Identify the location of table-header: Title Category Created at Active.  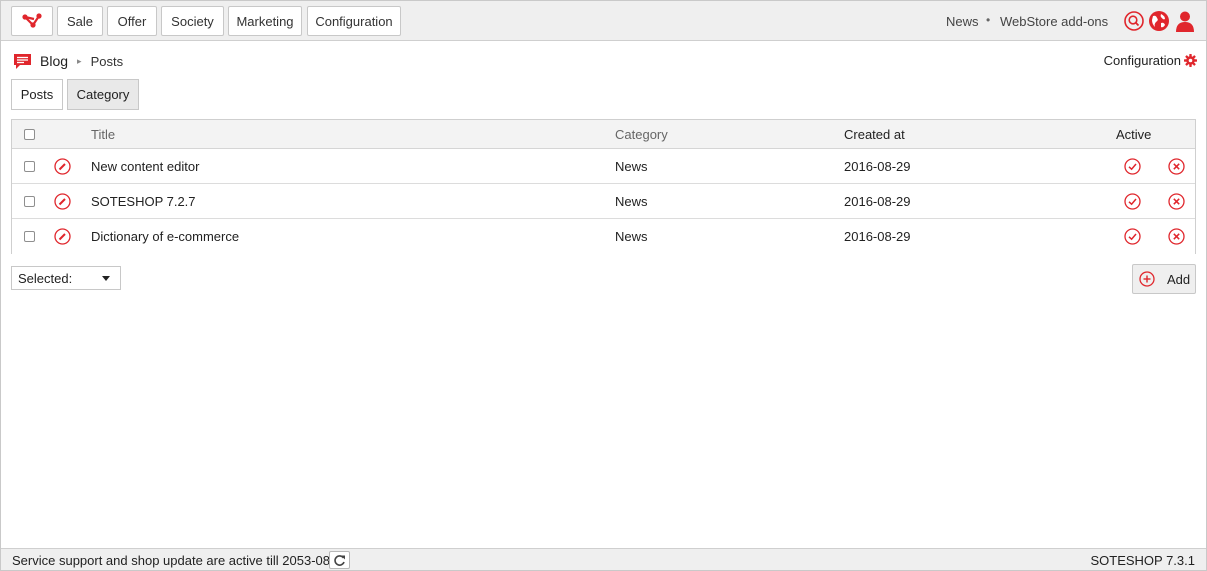
(603, 134).